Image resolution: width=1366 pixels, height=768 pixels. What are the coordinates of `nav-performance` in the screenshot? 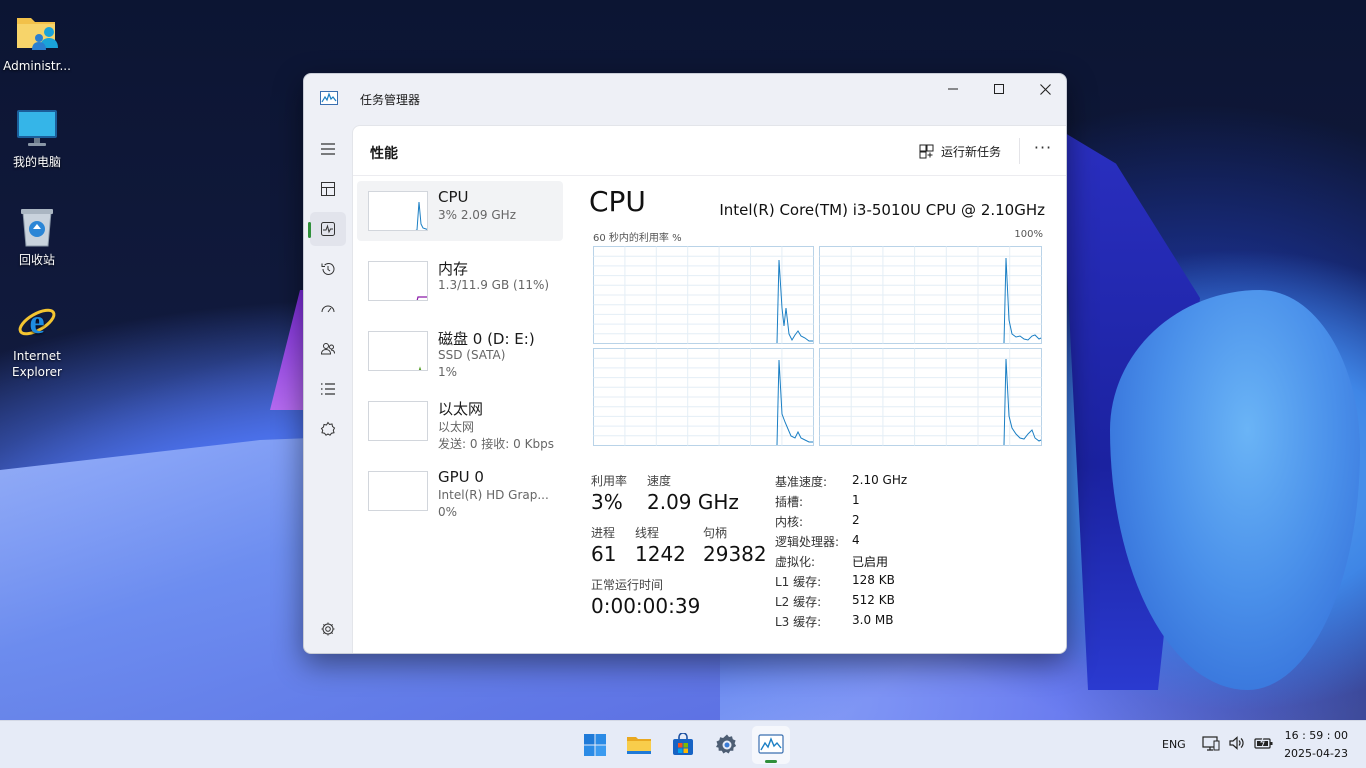 It's located at (327, 229).